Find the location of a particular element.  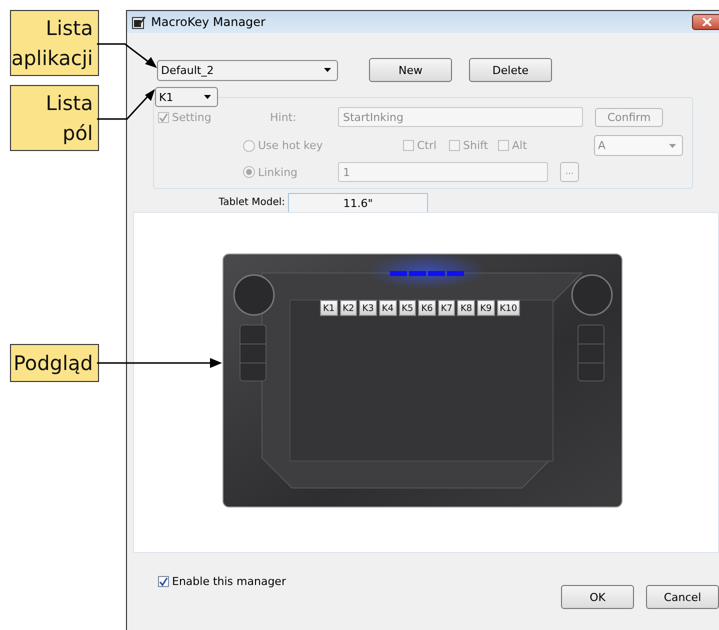

checkbox-label: Ctrl is located at coordinates (427, 145).